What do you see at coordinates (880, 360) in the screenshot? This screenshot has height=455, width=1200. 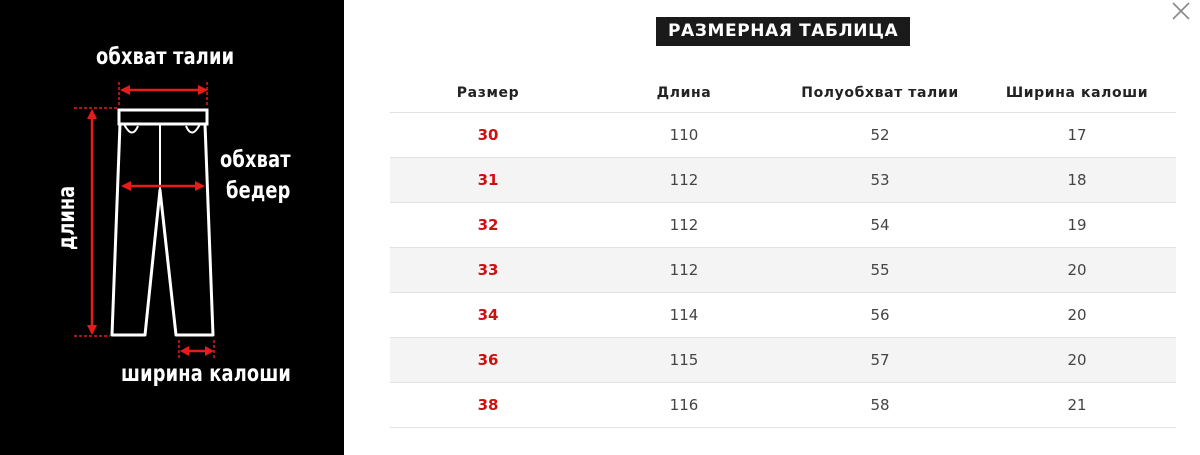 I see `half-waist-cell: 57` at bounding box center [880, 360].